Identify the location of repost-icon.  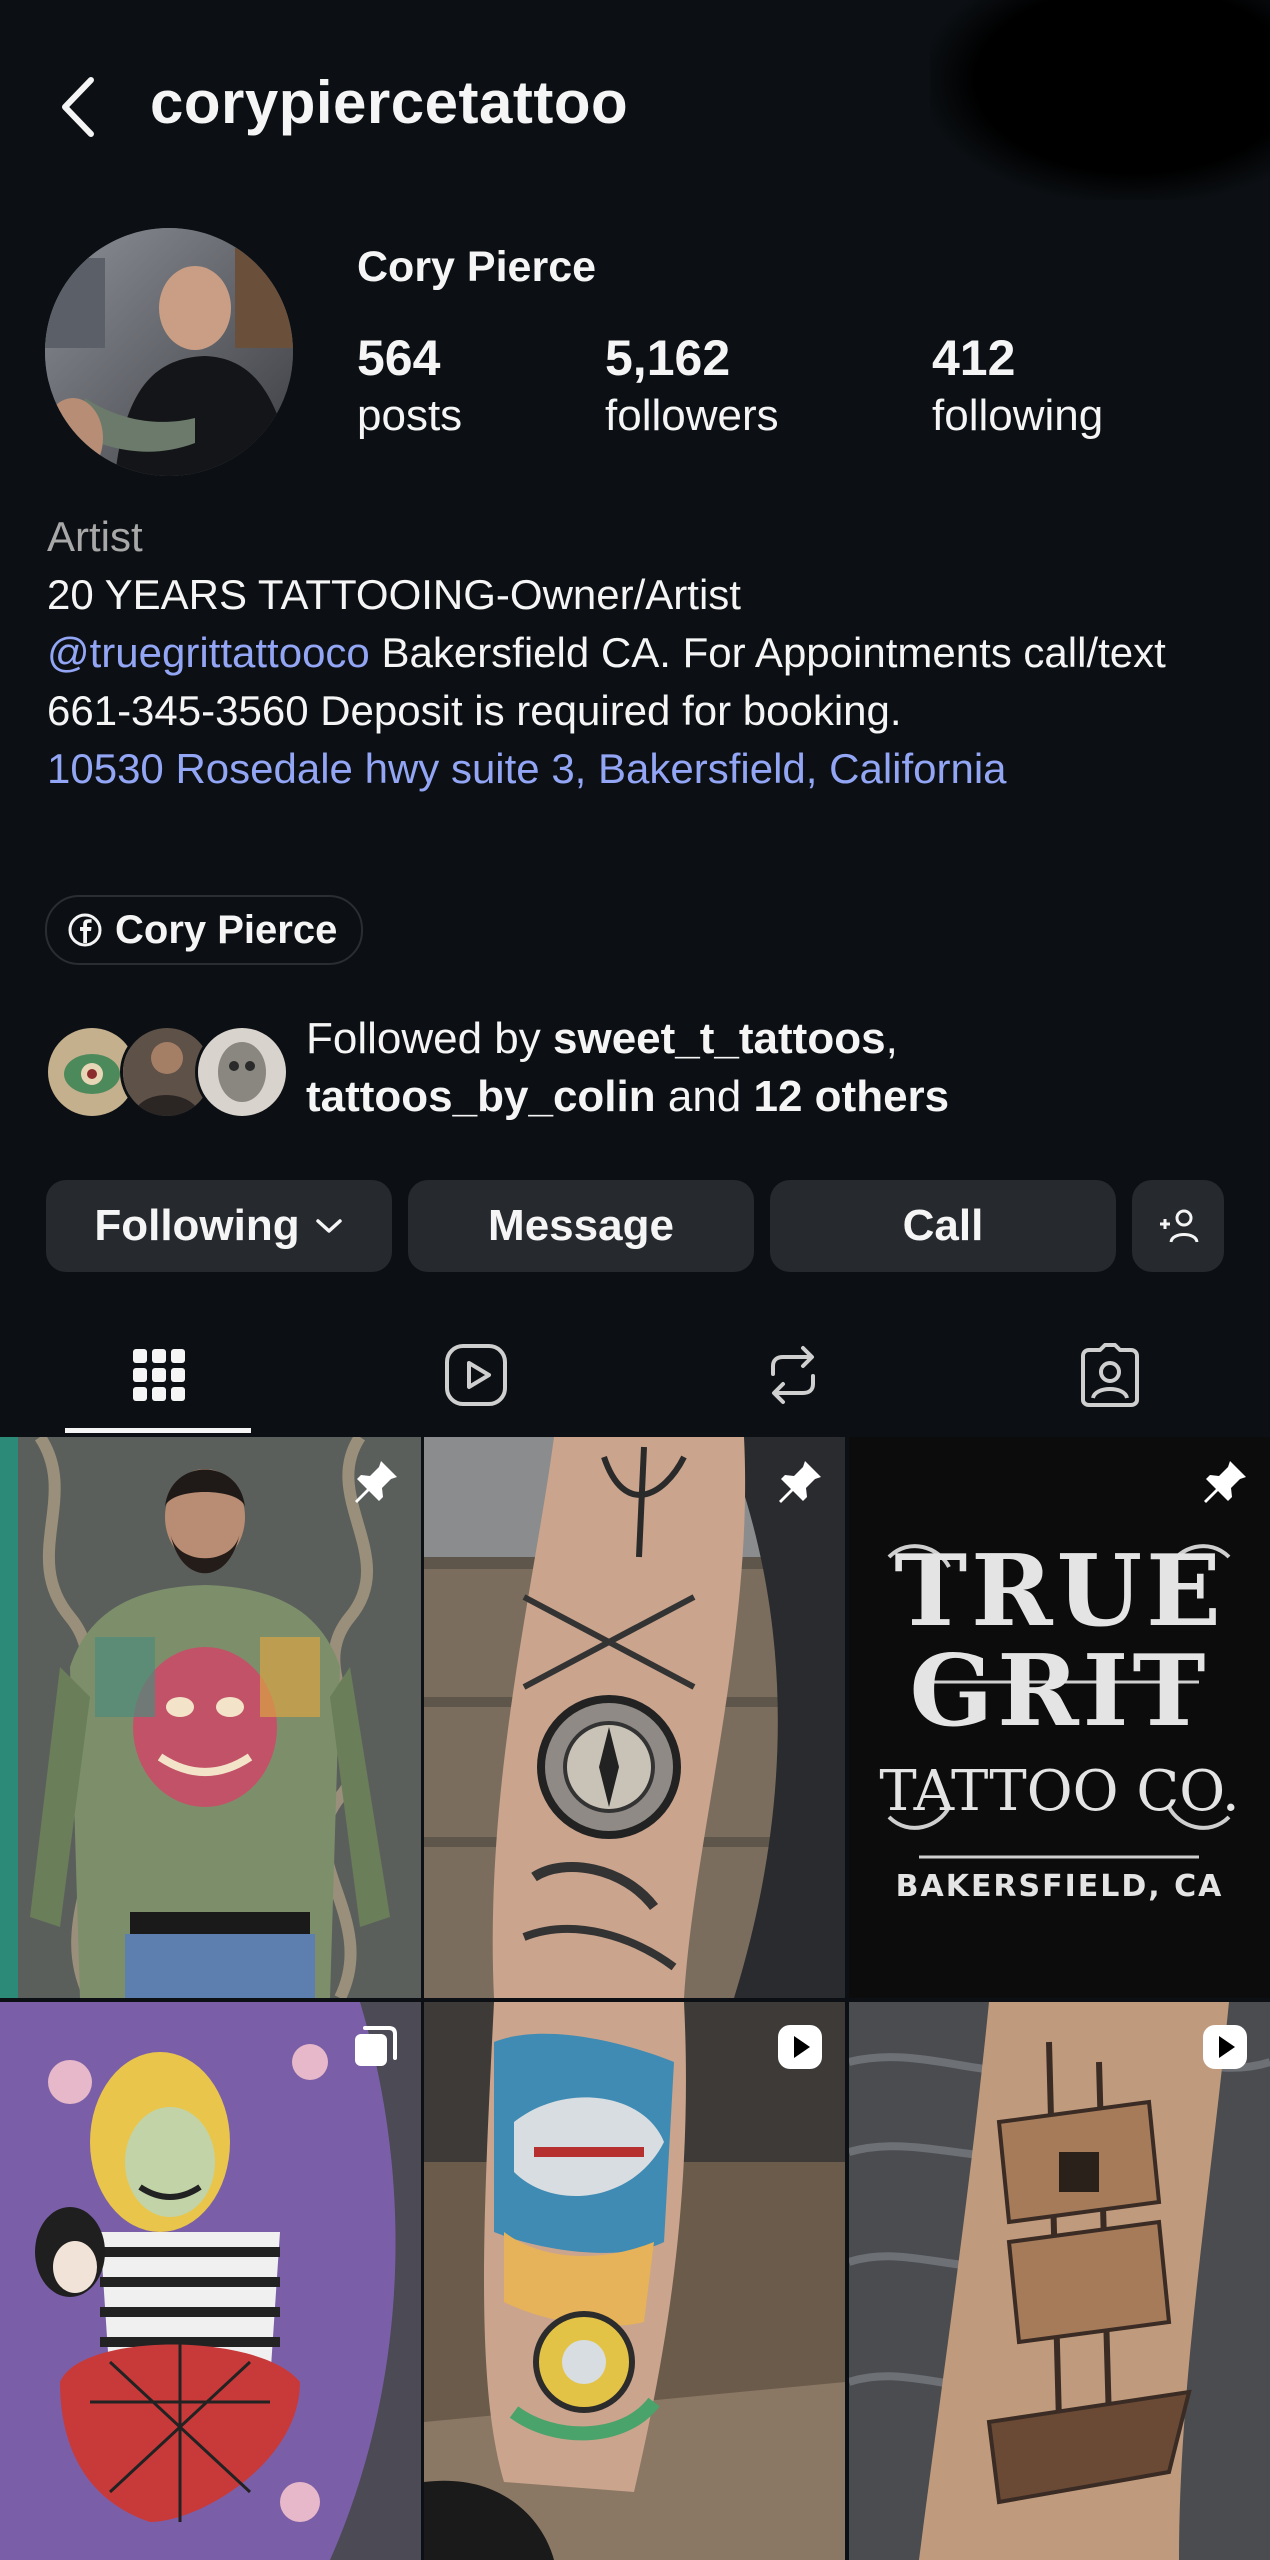
(792, 1375).